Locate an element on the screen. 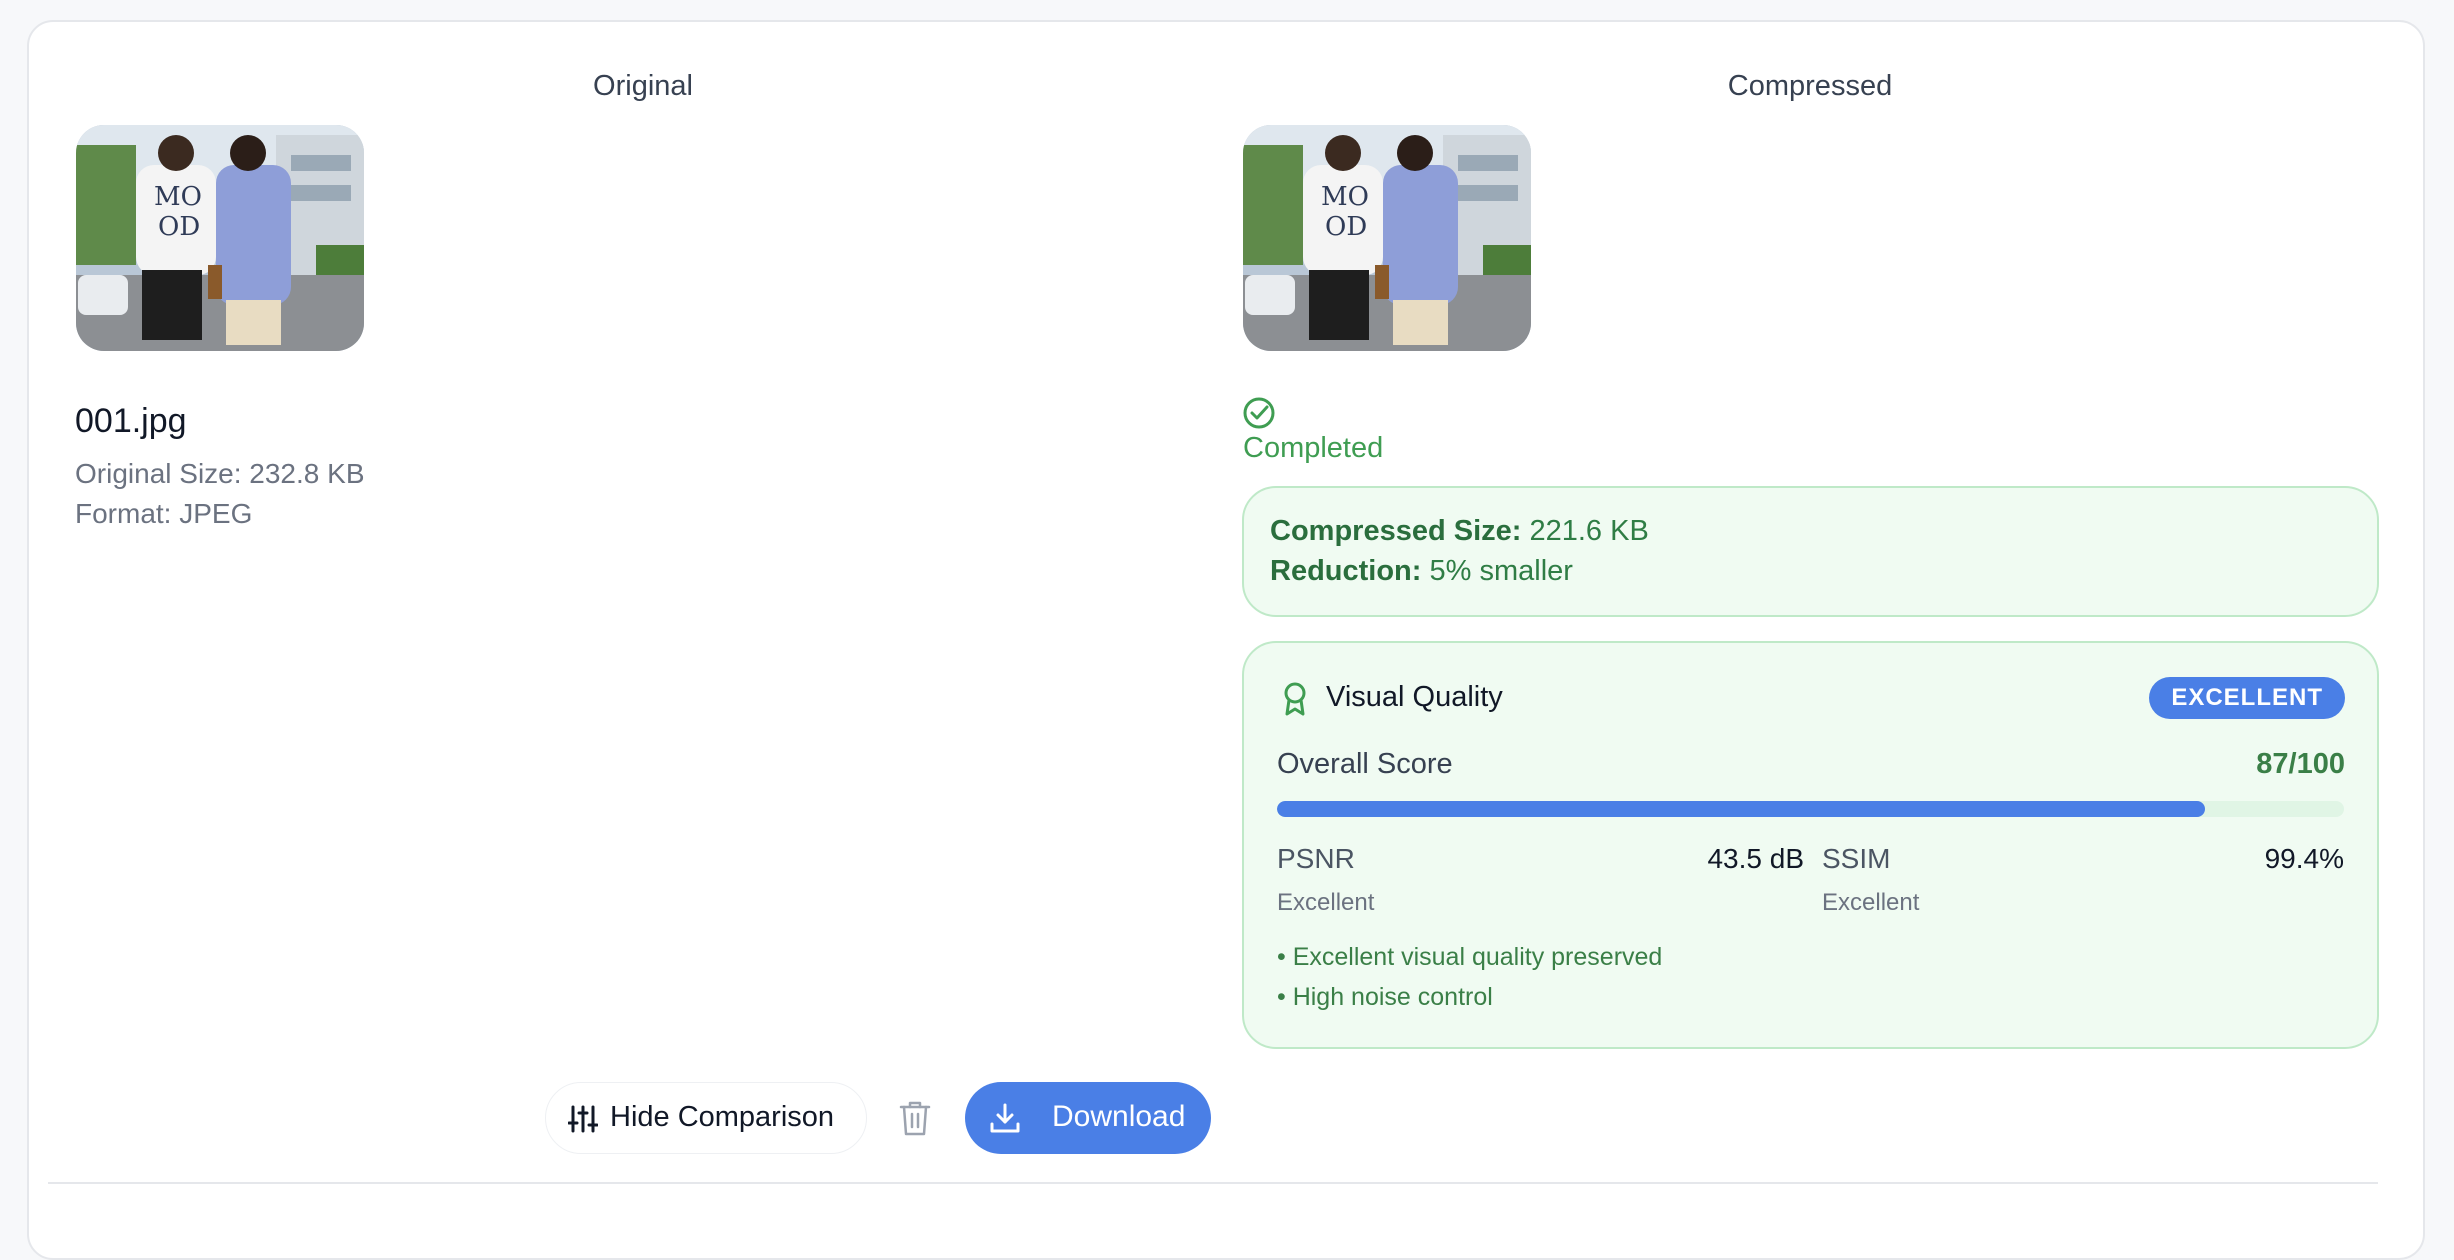  download-button: Download is located at coordinates (1088, 1118).